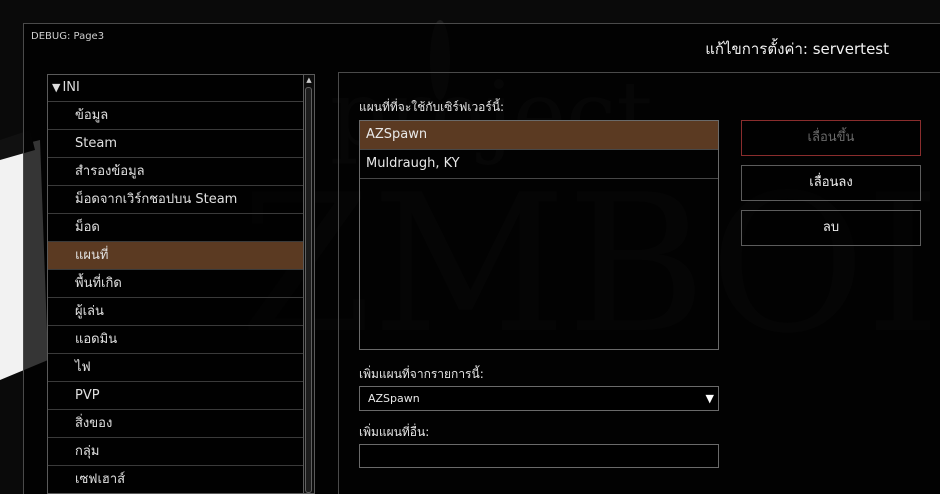 Image resolution: width=940 pixels, height=494 pixels. Describe the element at coordinates (176, 452) in the screenshot. I see `sidebar-item-factions: กลุ่ม` at that location.